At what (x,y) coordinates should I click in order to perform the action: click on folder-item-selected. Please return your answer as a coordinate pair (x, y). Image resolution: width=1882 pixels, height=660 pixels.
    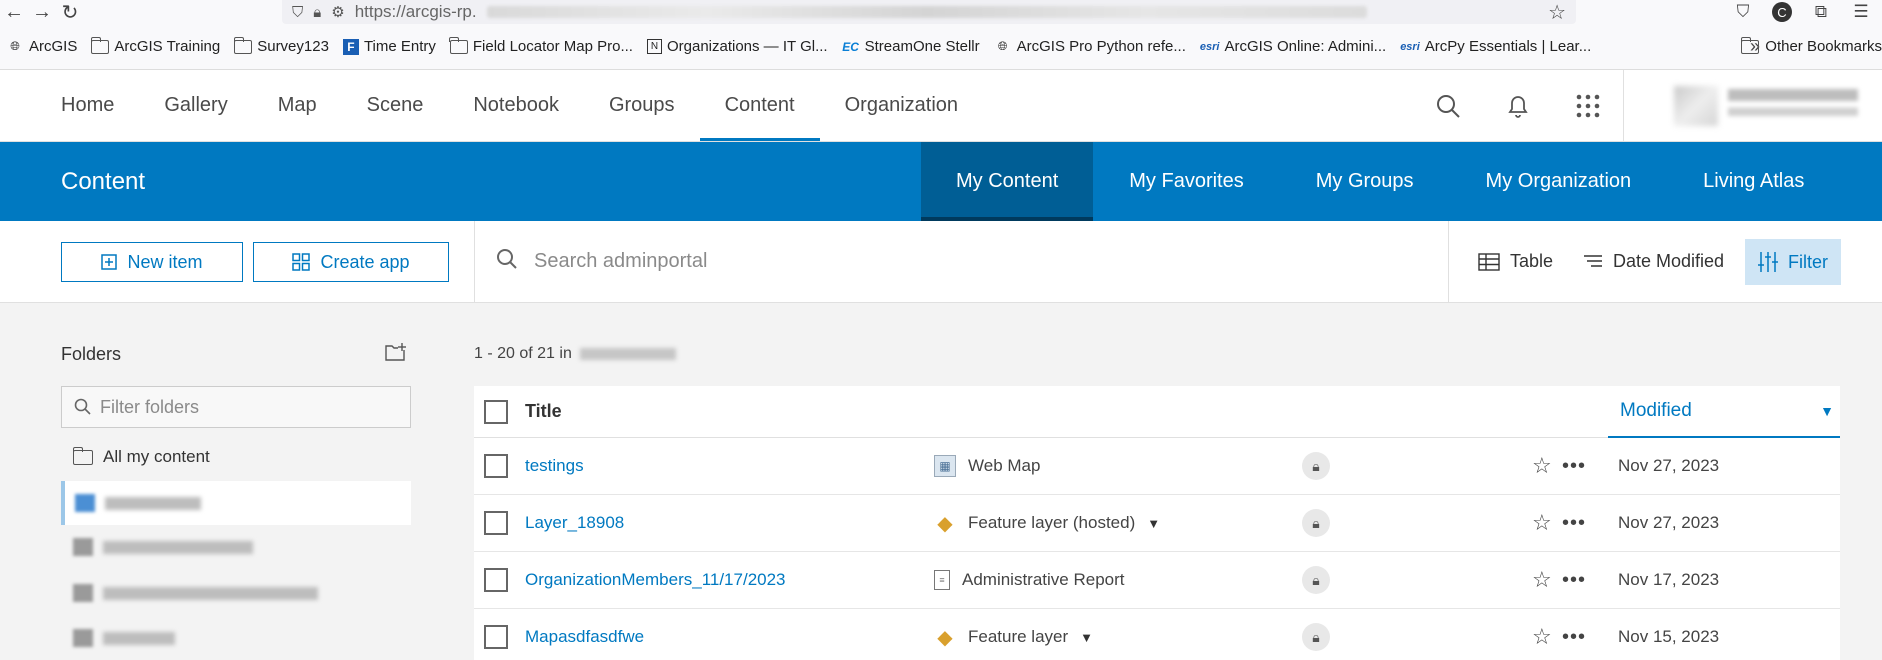
    Looking at the image, I should click on (236, 503).